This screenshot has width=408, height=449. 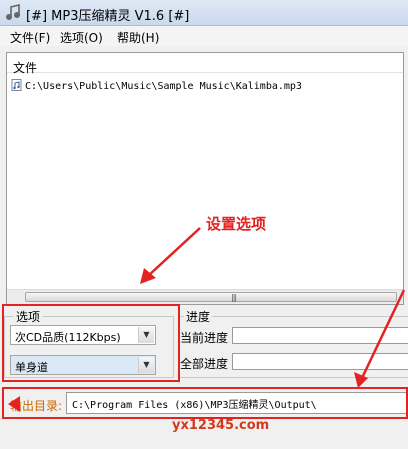 What do you see at coordinates (204, 364) in the screenshot?
I see `total-progress-label: 全部进度` at bounding box center [204, 364].